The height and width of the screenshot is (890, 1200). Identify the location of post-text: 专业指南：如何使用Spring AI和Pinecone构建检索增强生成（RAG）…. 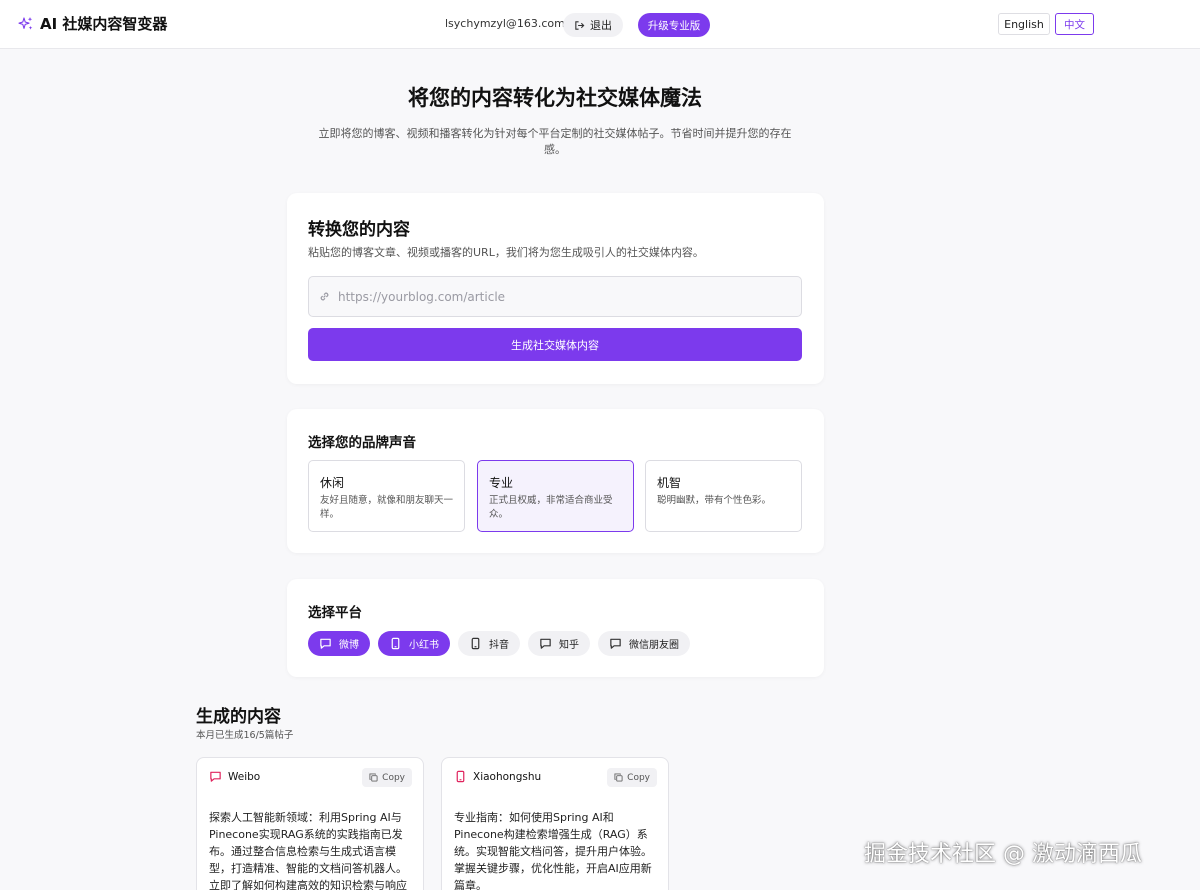
(553, 850).